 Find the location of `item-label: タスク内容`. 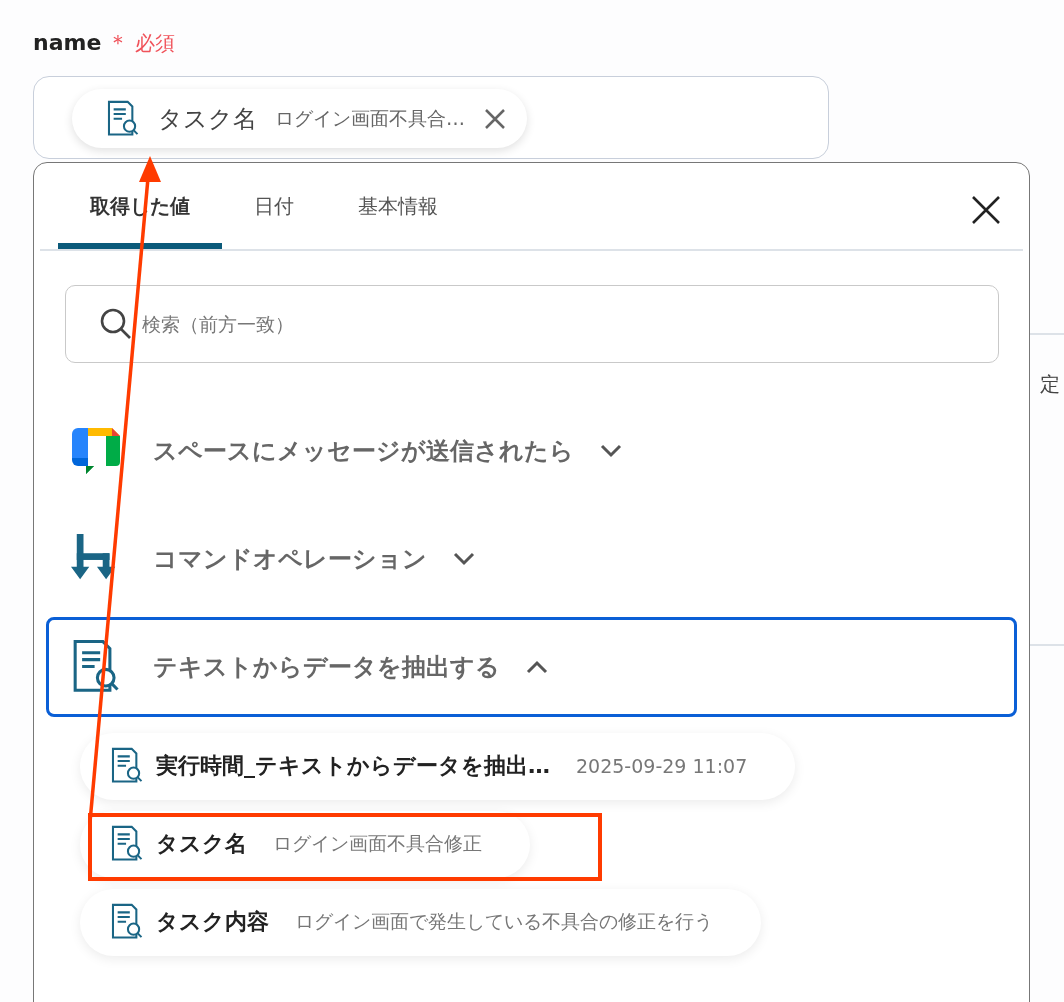

item-label: タスク内容 is located at coordinates (212, 922).